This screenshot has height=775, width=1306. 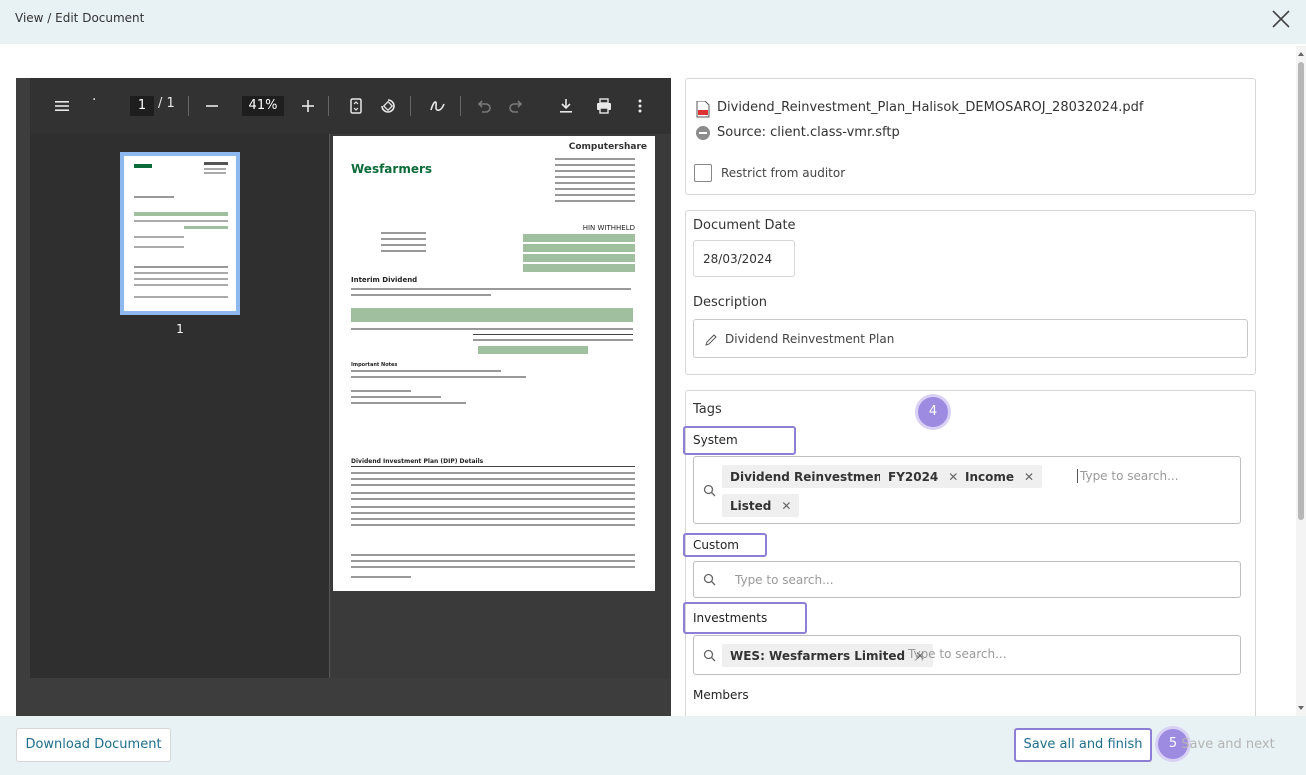 I want to click on undo-icon, so click(x=484, y=106).